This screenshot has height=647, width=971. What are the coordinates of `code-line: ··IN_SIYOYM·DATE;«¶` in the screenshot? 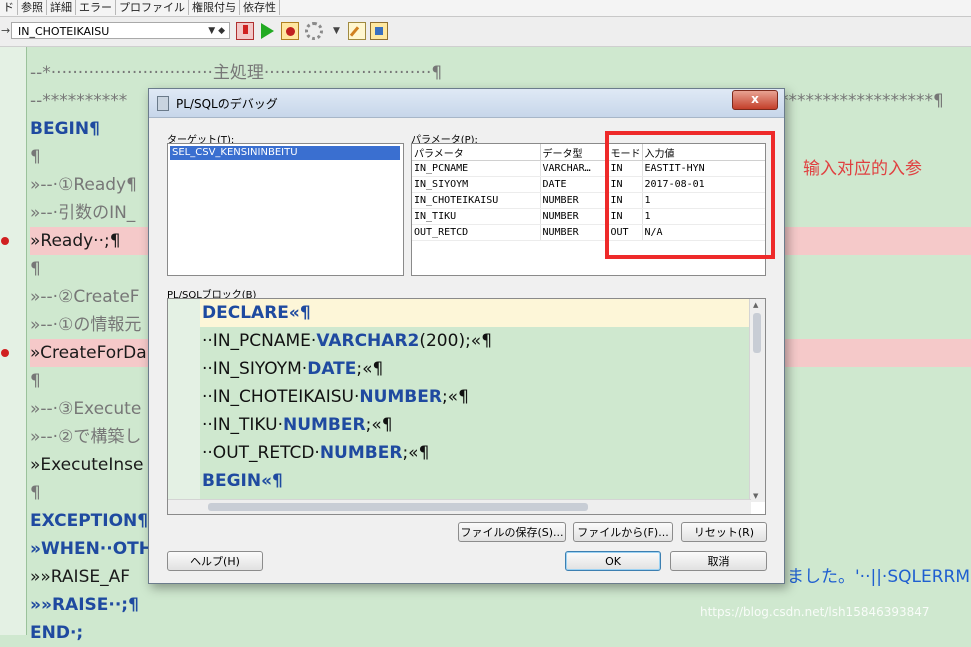 It's located at (293, 369).